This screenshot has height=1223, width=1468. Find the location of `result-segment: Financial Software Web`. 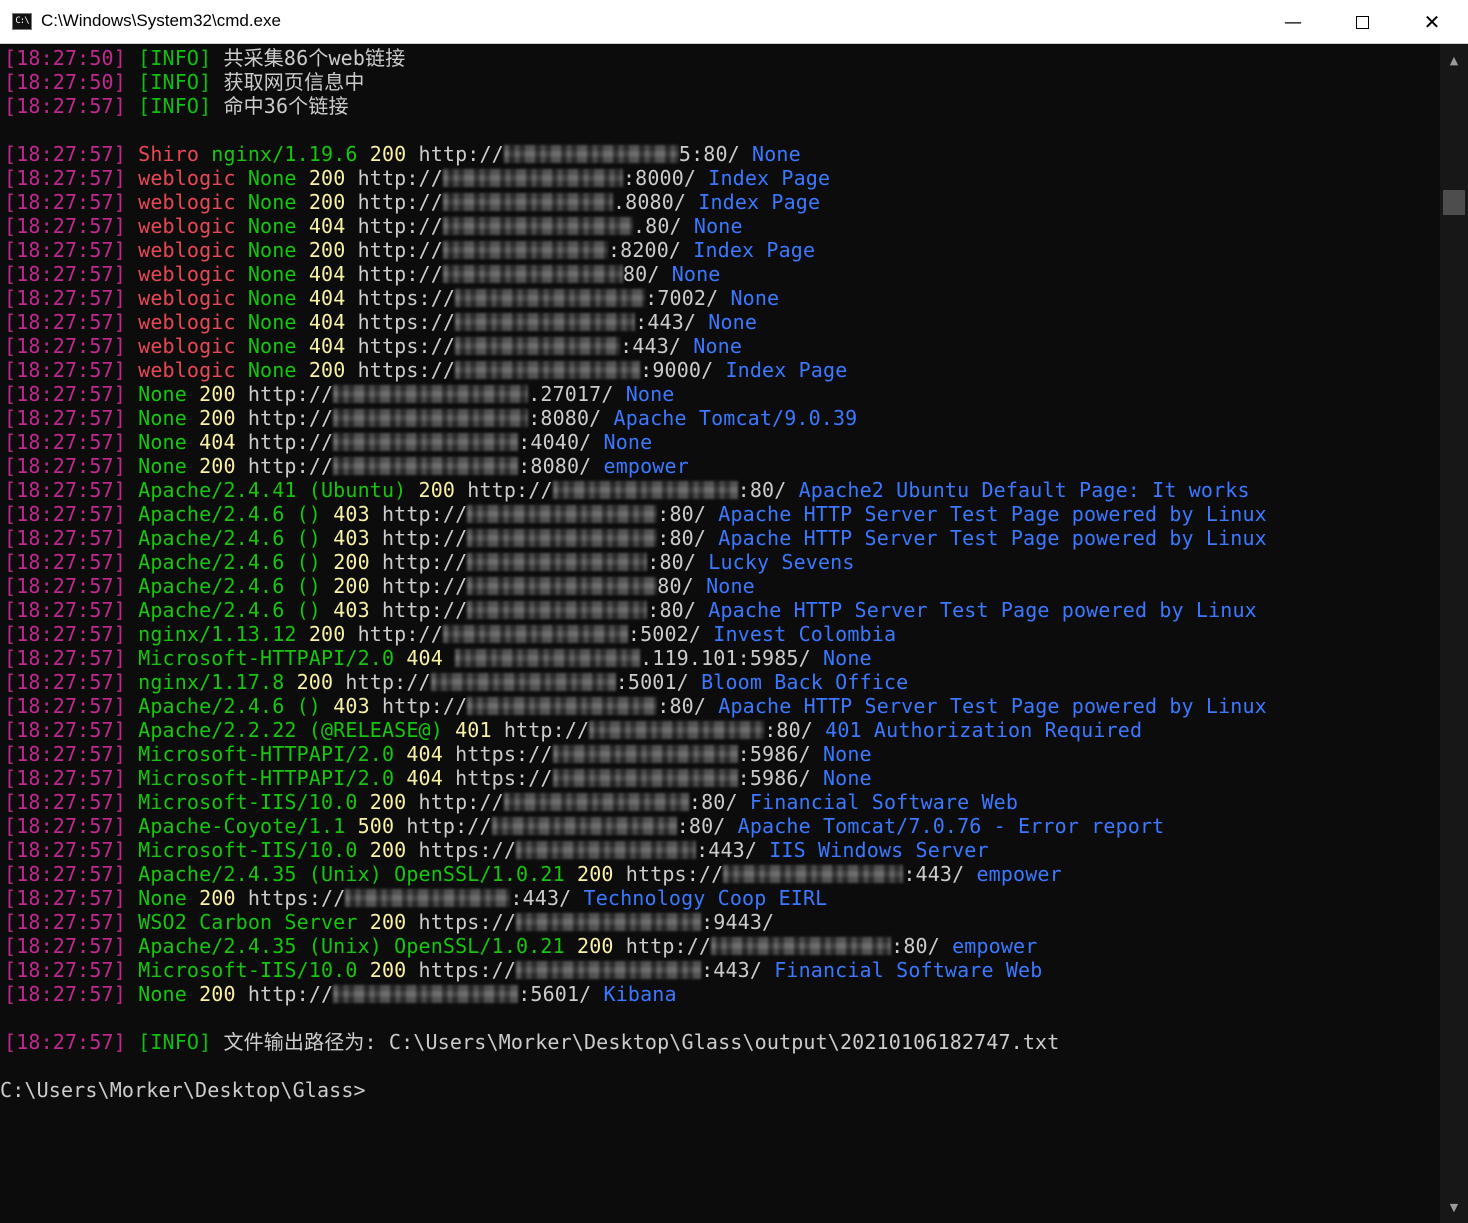

result-segment: Financial Software Web is located at coordinates (908, 970).